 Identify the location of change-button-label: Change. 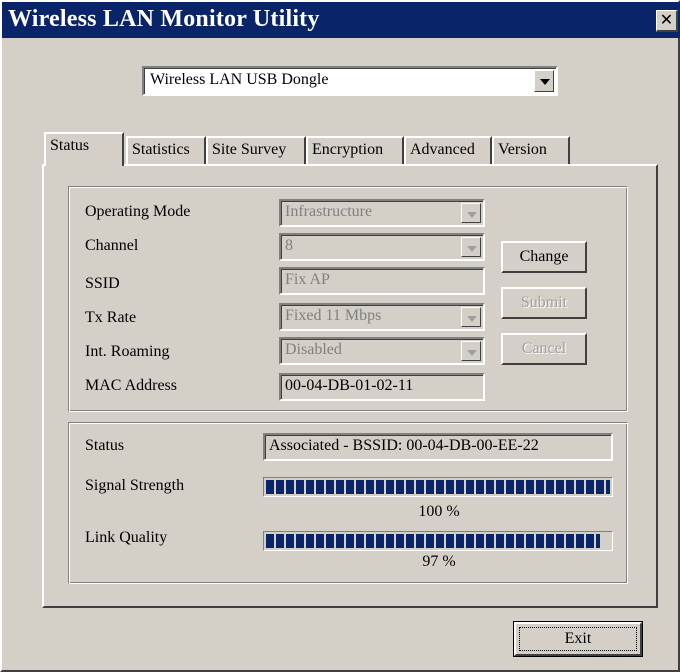
(544, 256).